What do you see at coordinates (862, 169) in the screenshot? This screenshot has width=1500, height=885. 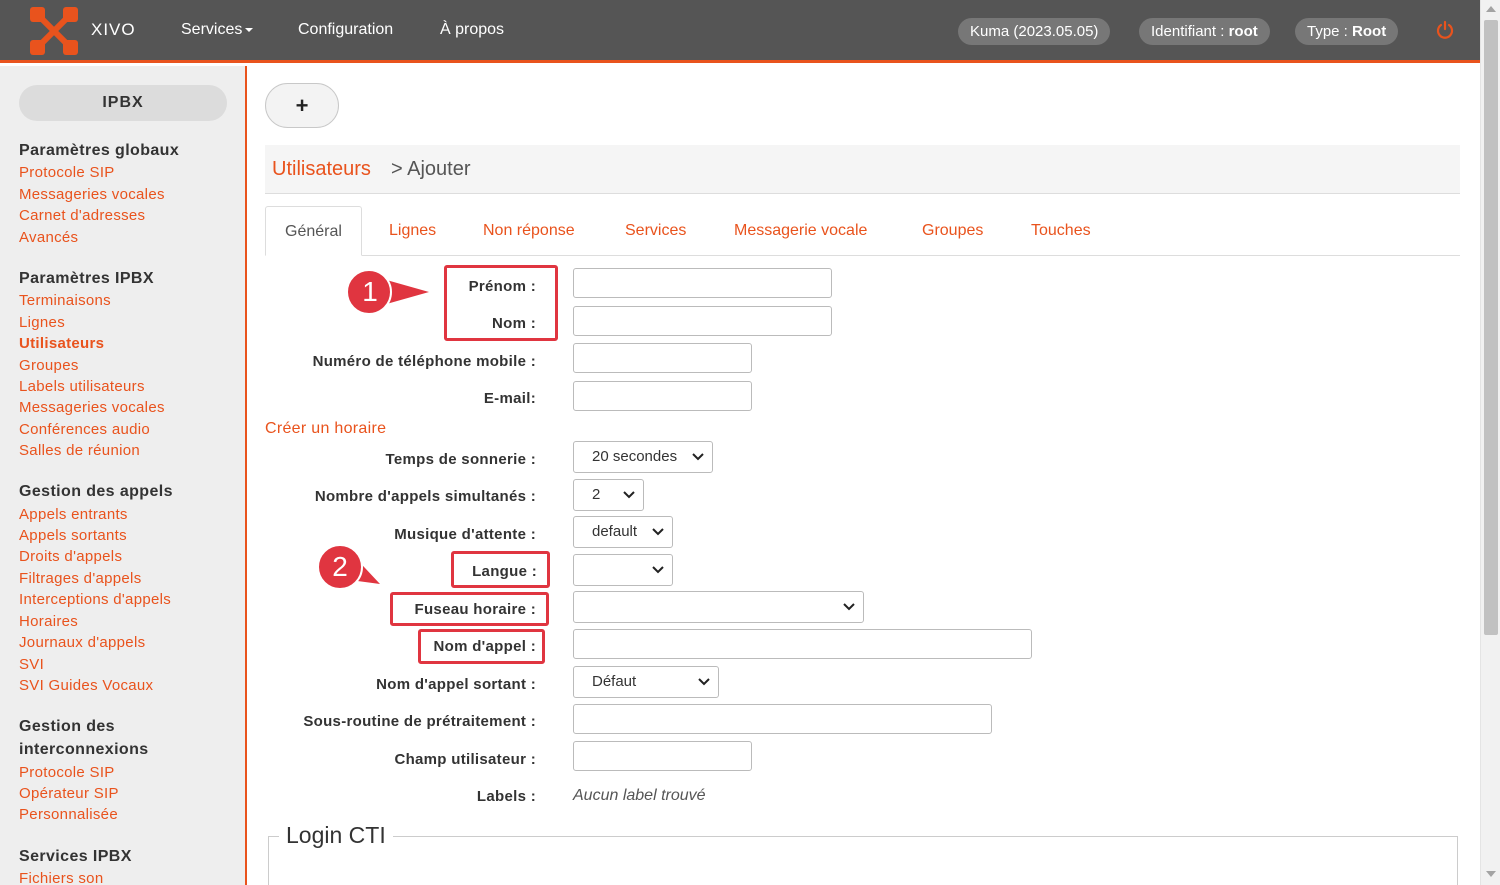 I see `breadcrumb: Utilisateurs > Ajouter` at bounding box center [862, 169].